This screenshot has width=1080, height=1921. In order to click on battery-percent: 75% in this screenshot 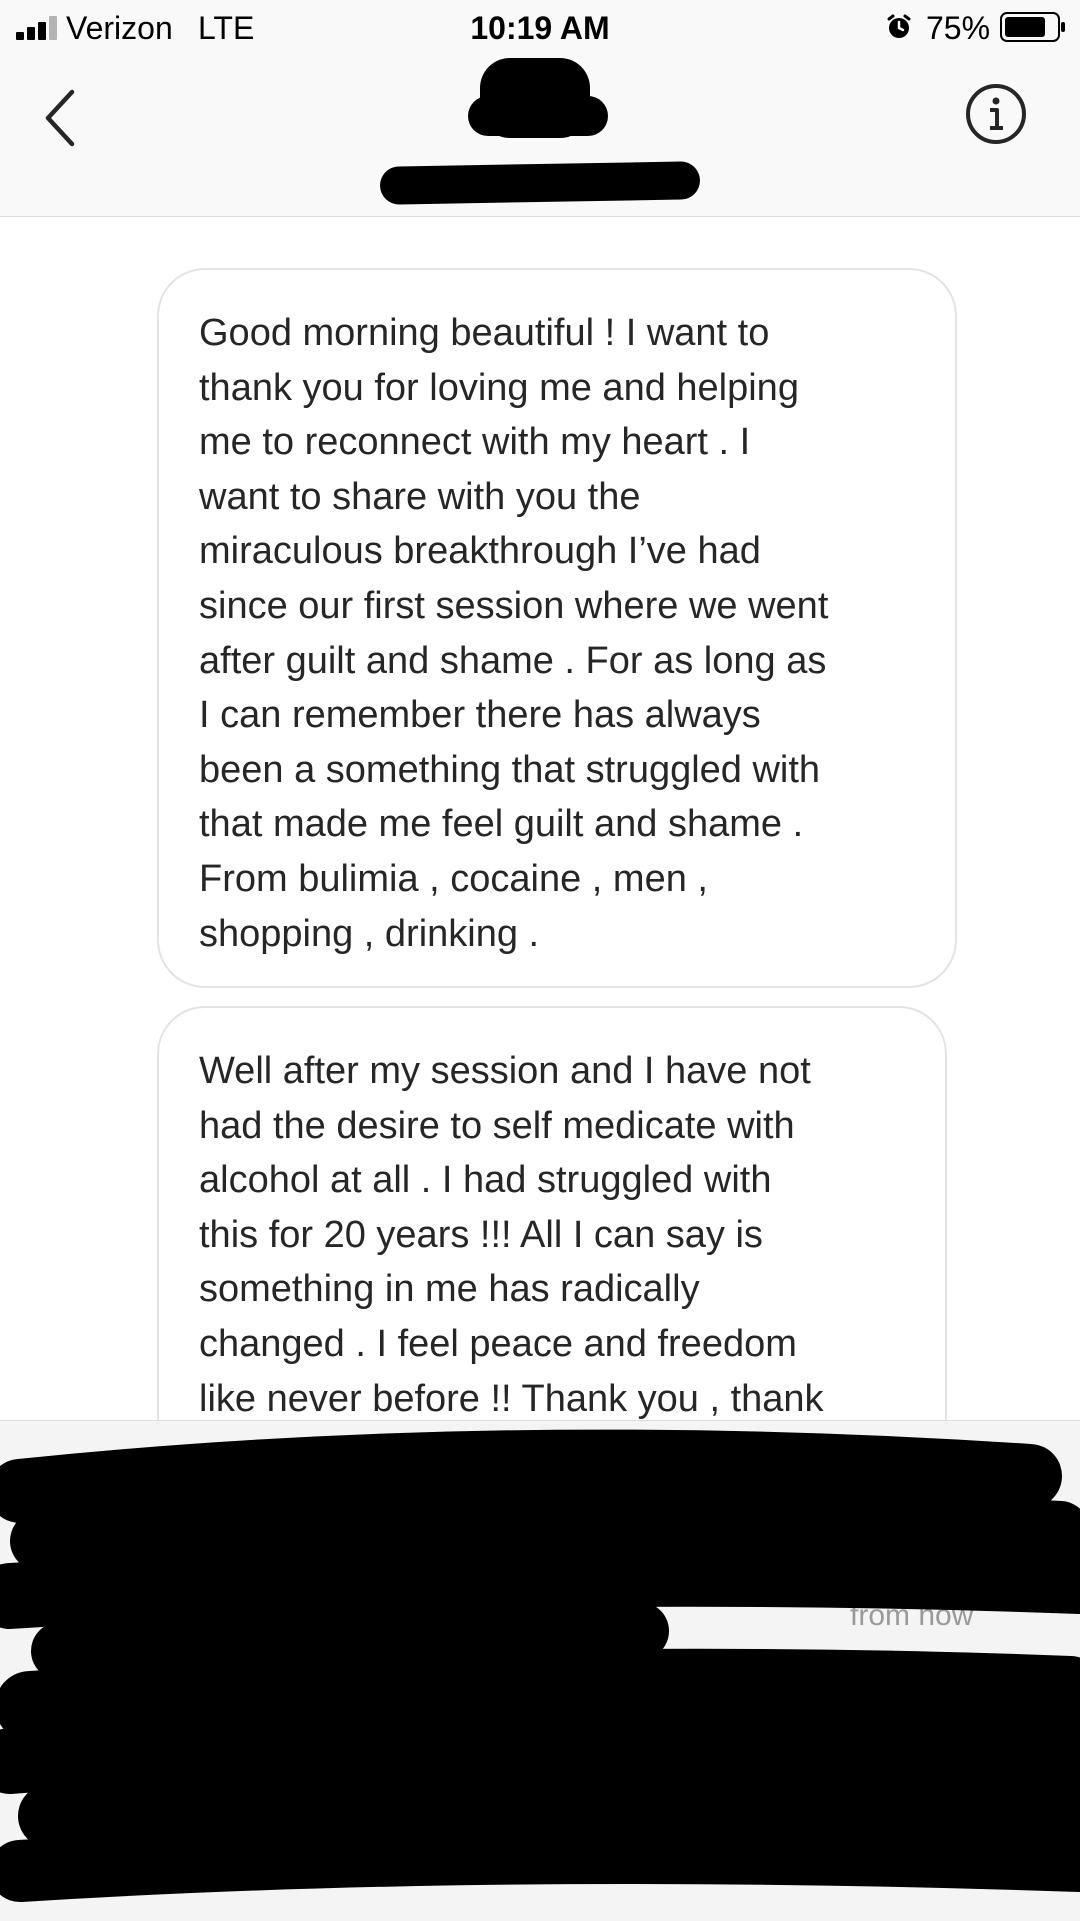, I will do `click(958, 28)`.